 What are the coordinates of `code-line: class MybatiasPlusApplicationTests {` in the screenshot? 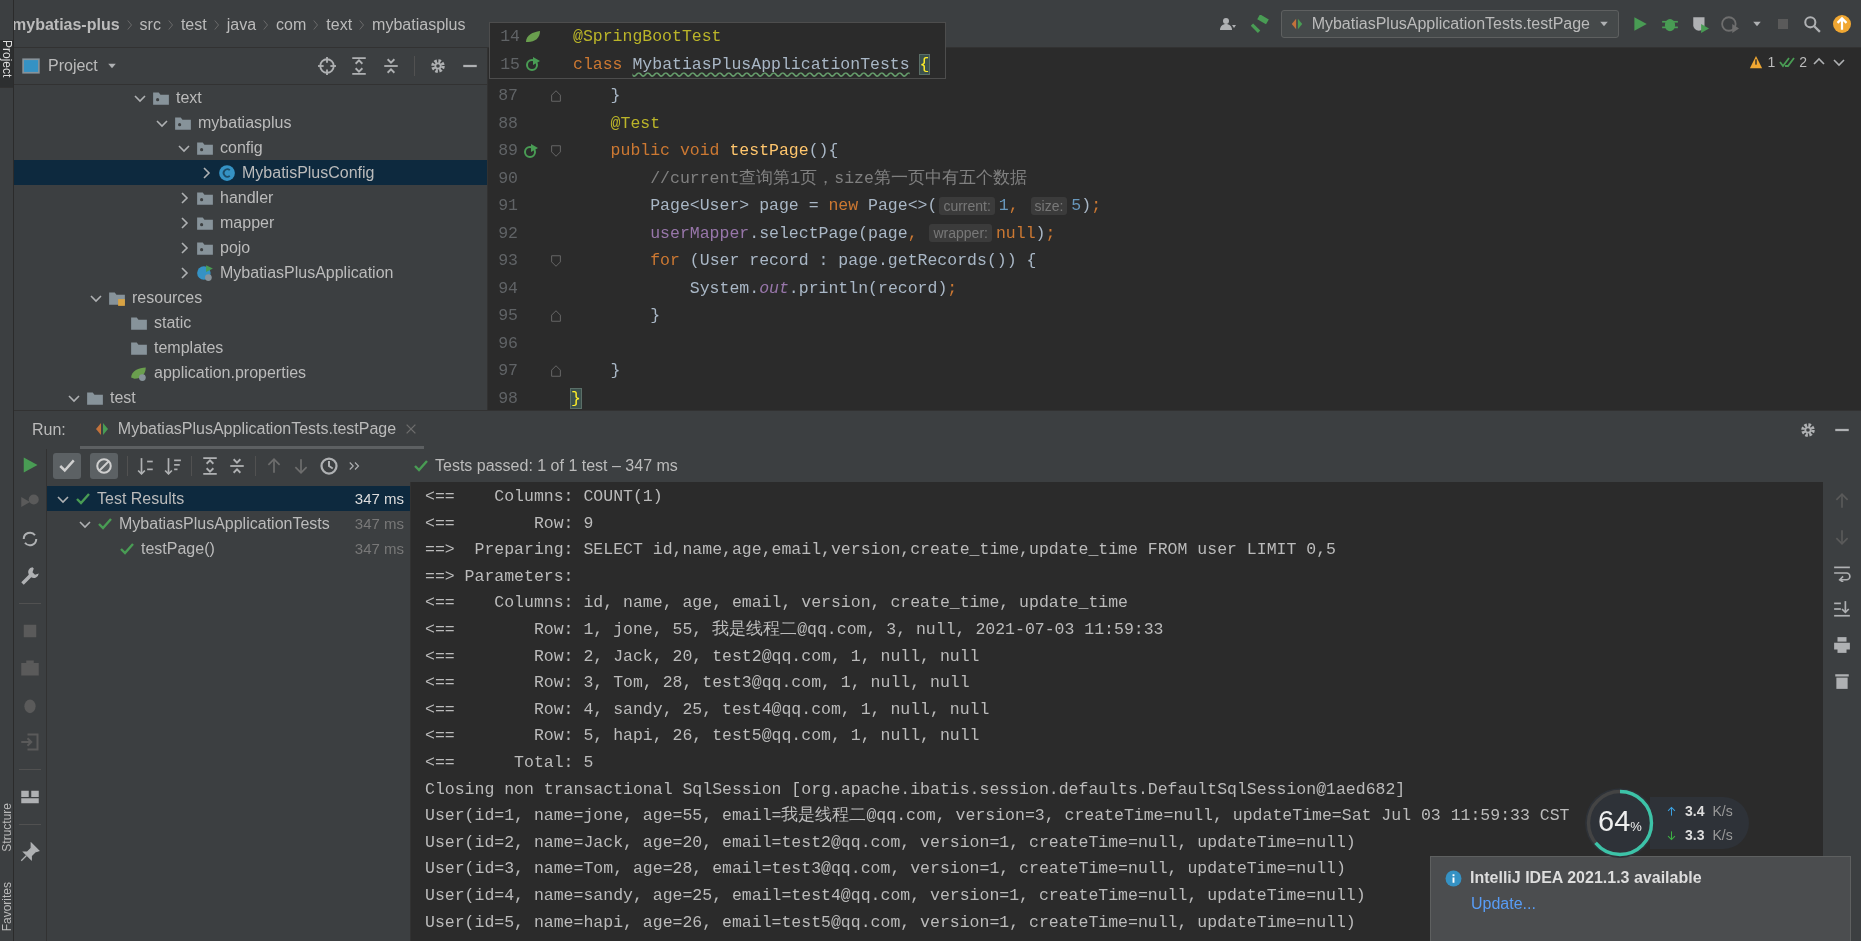 It's located at (751, 64).